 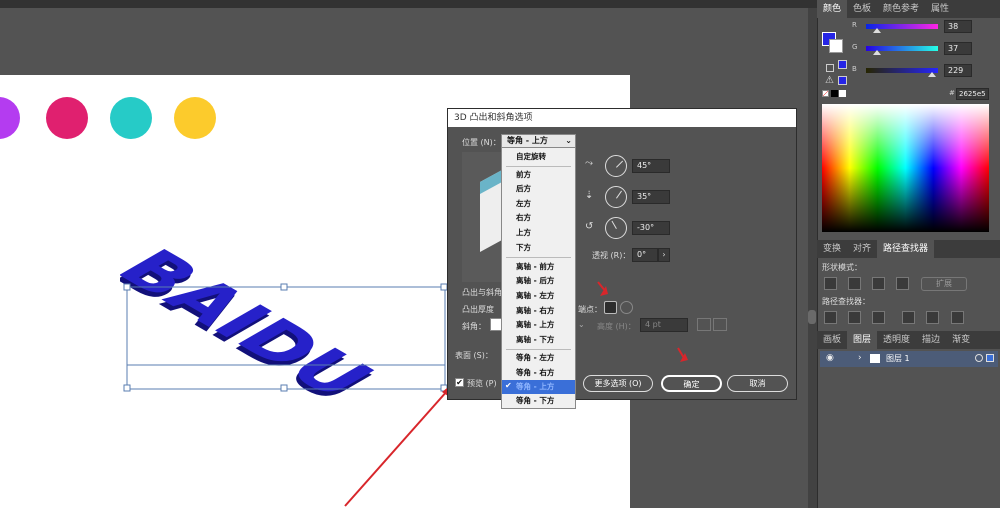 I want to click on blue-label: B, so click(x=854, y=69).